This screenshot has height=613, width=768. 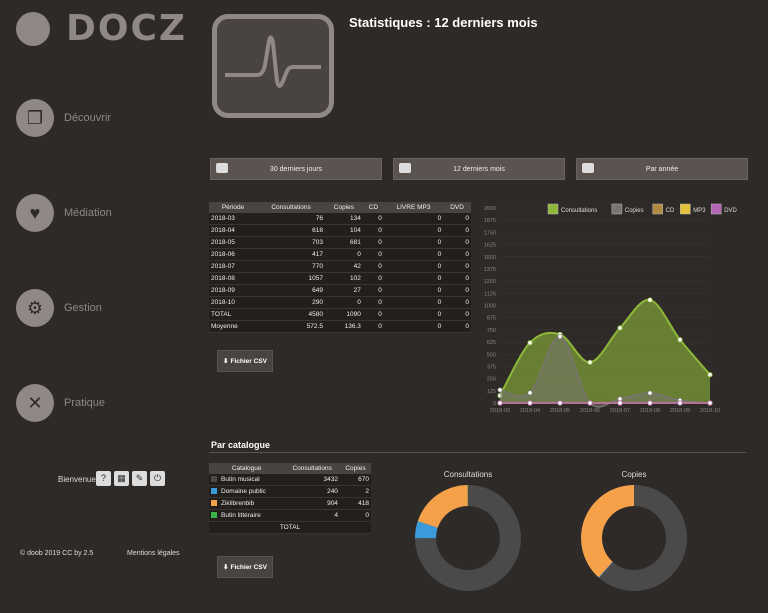 What do you see at coordinates (343, 290) in the screenshot?
I see `table-cell: 27` at bounding box center [343, 290].